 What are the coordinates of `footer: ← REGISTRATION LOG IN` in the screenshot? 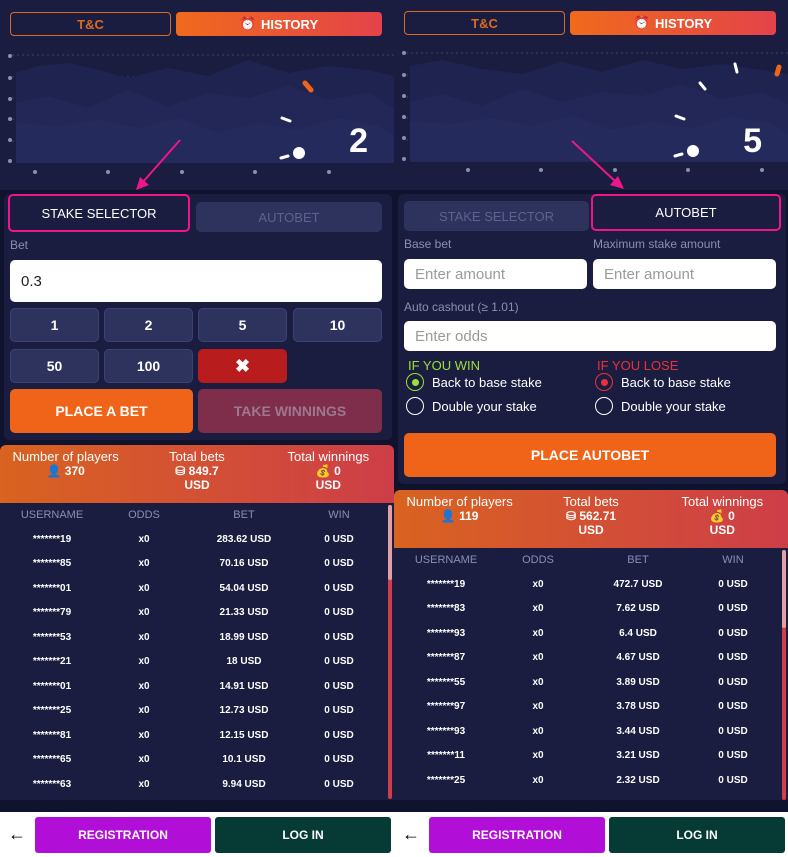 It's located at (197, 834).